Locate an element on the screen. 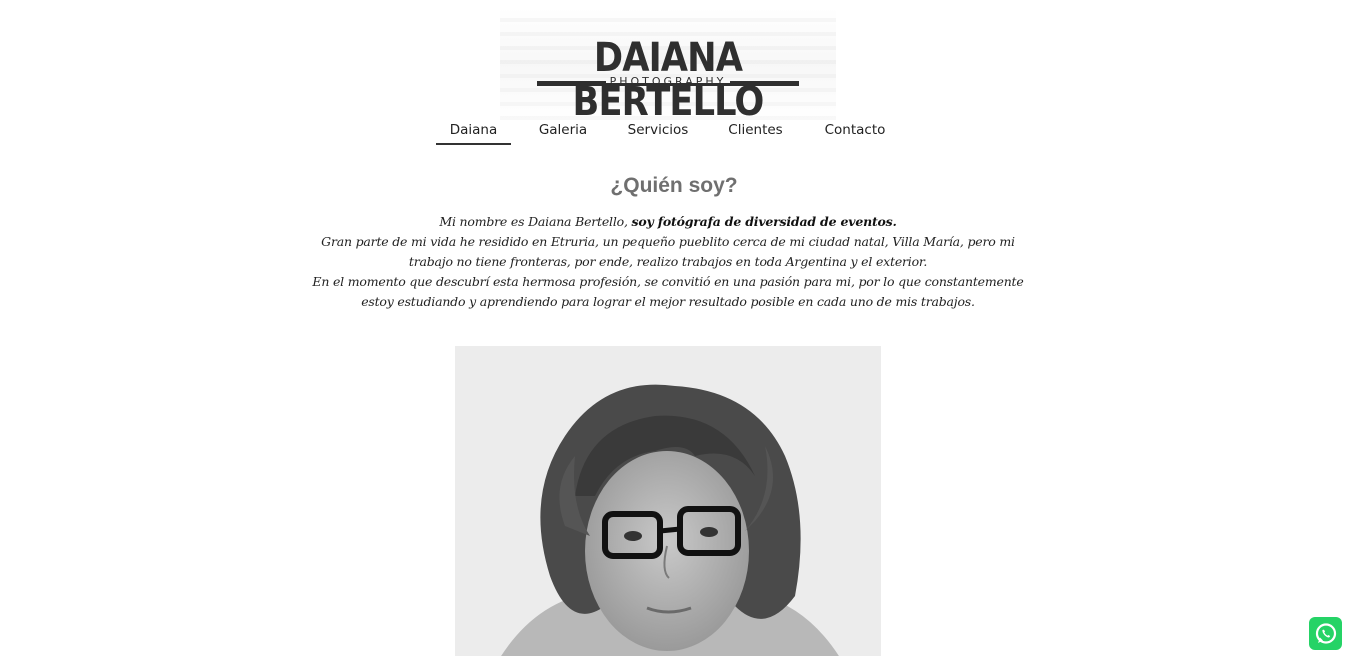  logo-subtitle-row: PHOTOGRAPHY is located at coordinates (668, 82).